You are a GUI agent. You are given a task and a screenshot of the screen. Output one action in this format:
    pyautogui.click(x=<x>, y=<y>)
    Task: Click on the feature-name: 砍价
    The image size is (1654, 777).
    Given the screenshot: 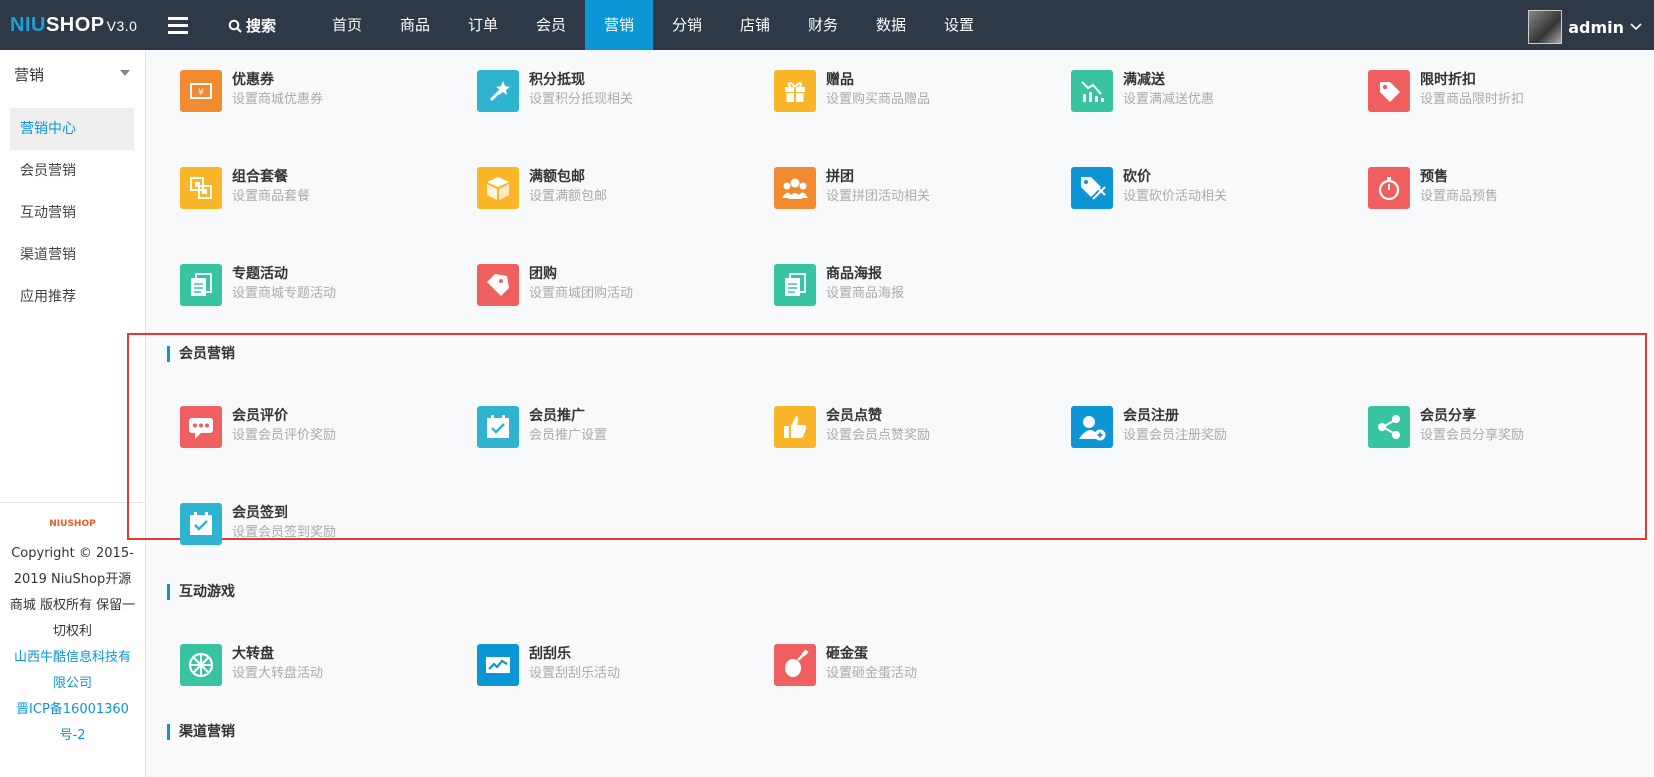 What is the action you would take?
    pyautogui.click(x=1137, y=177)
    